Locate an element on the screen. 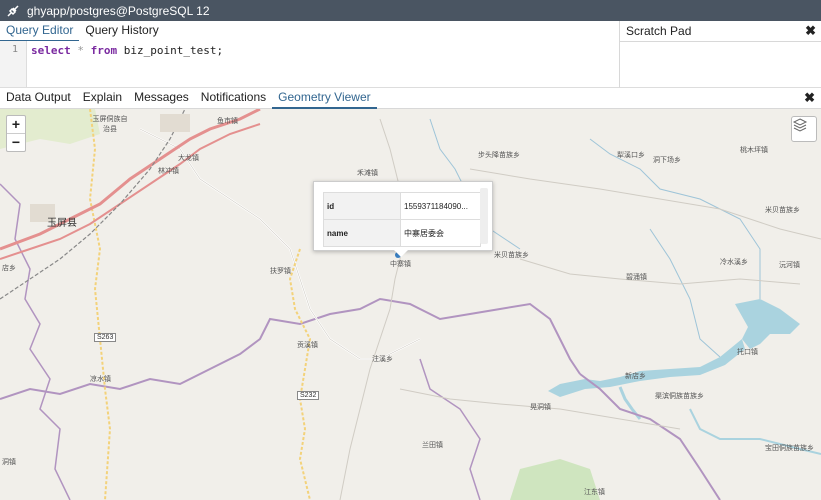  results-close-icon: ✖ is located at coordinates (809, 98).